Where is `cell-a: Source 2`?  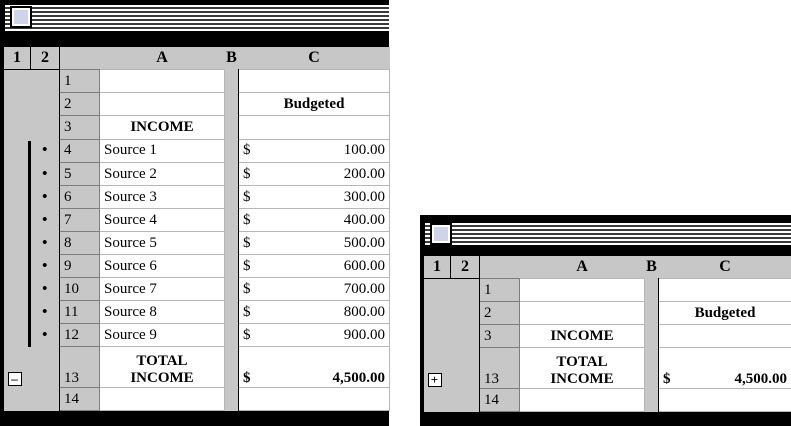 cell-a: Source 2 is located at coordinates (162, 174).